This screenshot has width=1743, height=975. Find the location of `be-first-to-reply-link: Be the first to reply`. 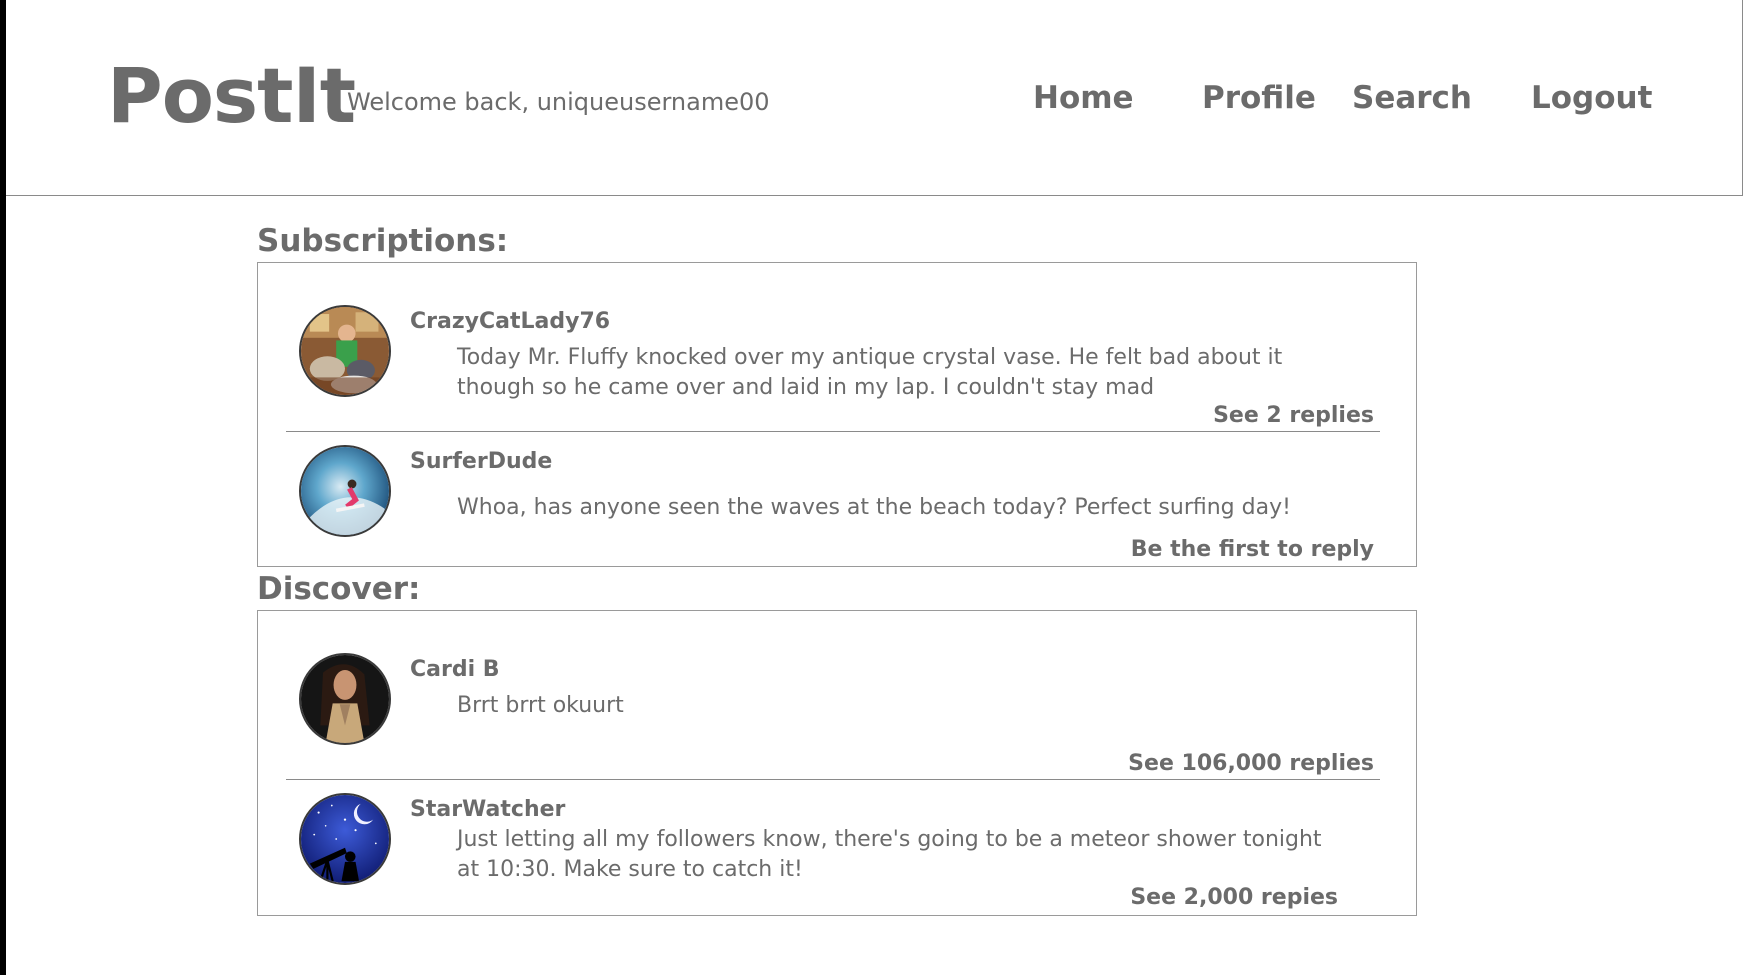

be-first-to-reply-link: Be the first to reply is located at coordinates (1252, 550).